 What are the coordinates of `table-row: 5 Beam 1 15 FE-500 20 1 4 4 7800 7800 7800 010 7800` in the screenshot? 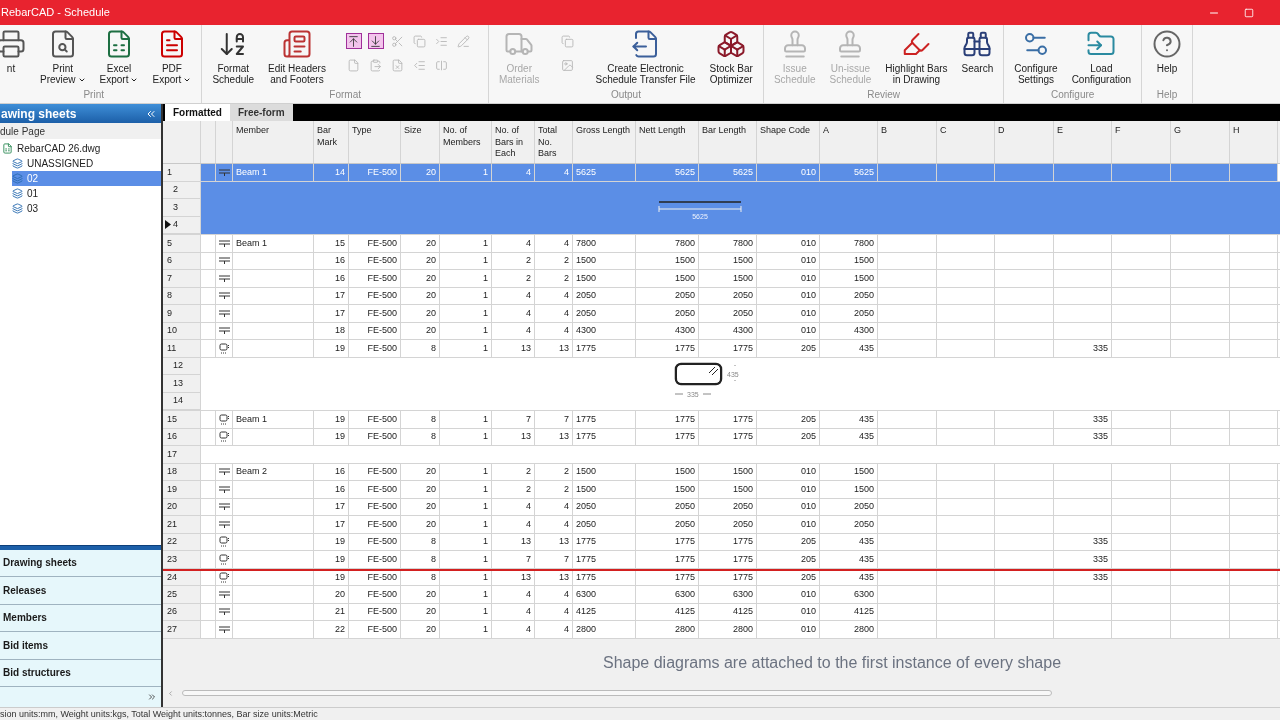 It's located at (721, 244).